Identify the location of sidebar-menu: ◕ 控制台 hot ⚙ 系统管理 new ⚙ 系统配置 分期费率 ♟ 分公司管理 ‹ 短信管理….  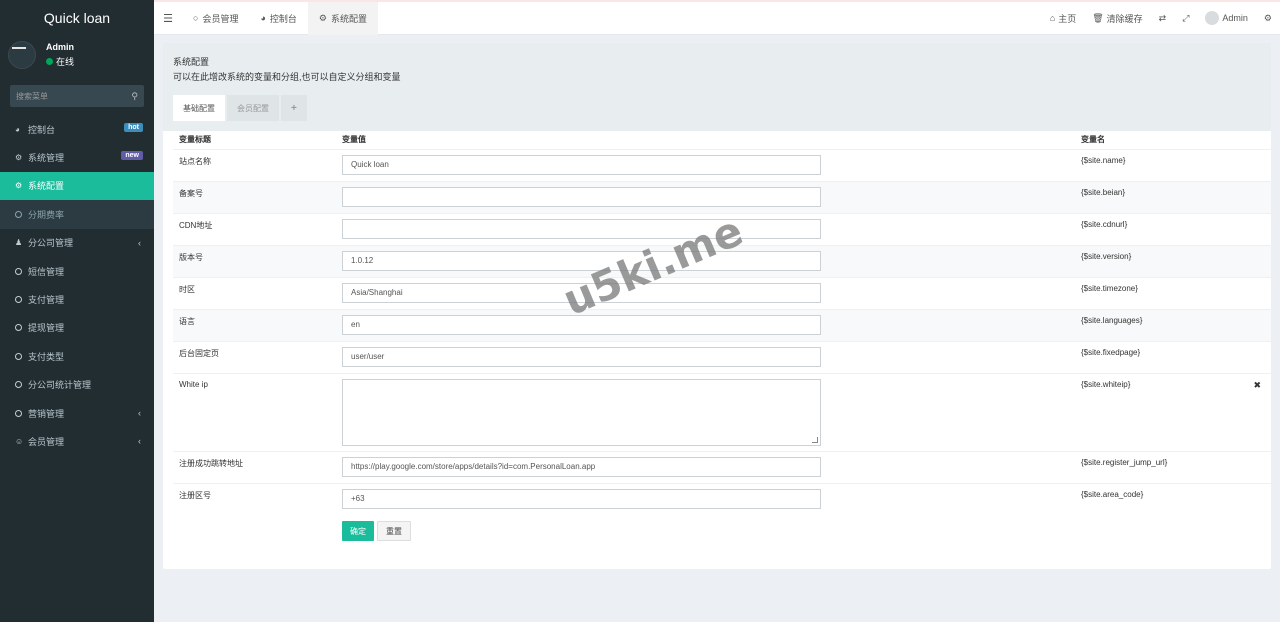
(77, 285).